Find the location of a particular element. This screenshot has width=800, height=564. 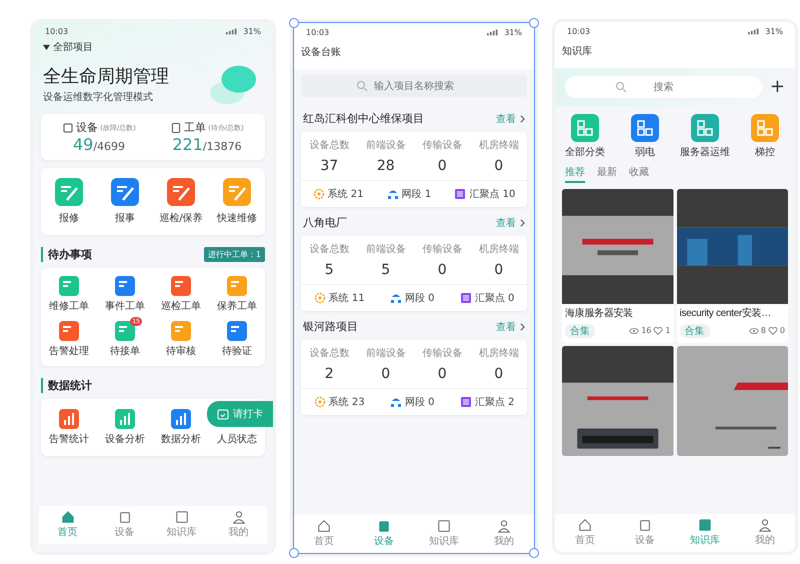

task-item: 巡检工单 is located at coordinates (181, 306).